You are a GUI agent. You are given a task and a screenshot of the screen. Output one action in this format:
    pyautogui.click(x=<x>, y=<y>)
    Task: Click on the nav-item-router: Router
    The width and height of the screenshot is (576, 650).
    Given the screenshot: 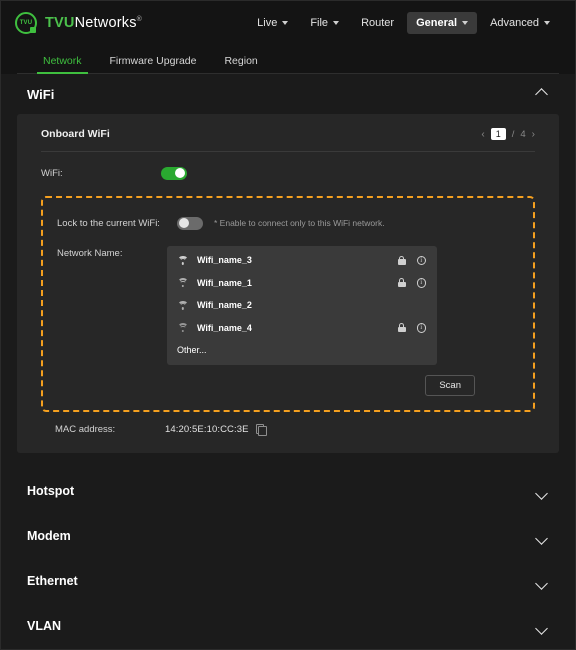 What is the action you would take?
    pyautogui.click(x=377, y=23)
    